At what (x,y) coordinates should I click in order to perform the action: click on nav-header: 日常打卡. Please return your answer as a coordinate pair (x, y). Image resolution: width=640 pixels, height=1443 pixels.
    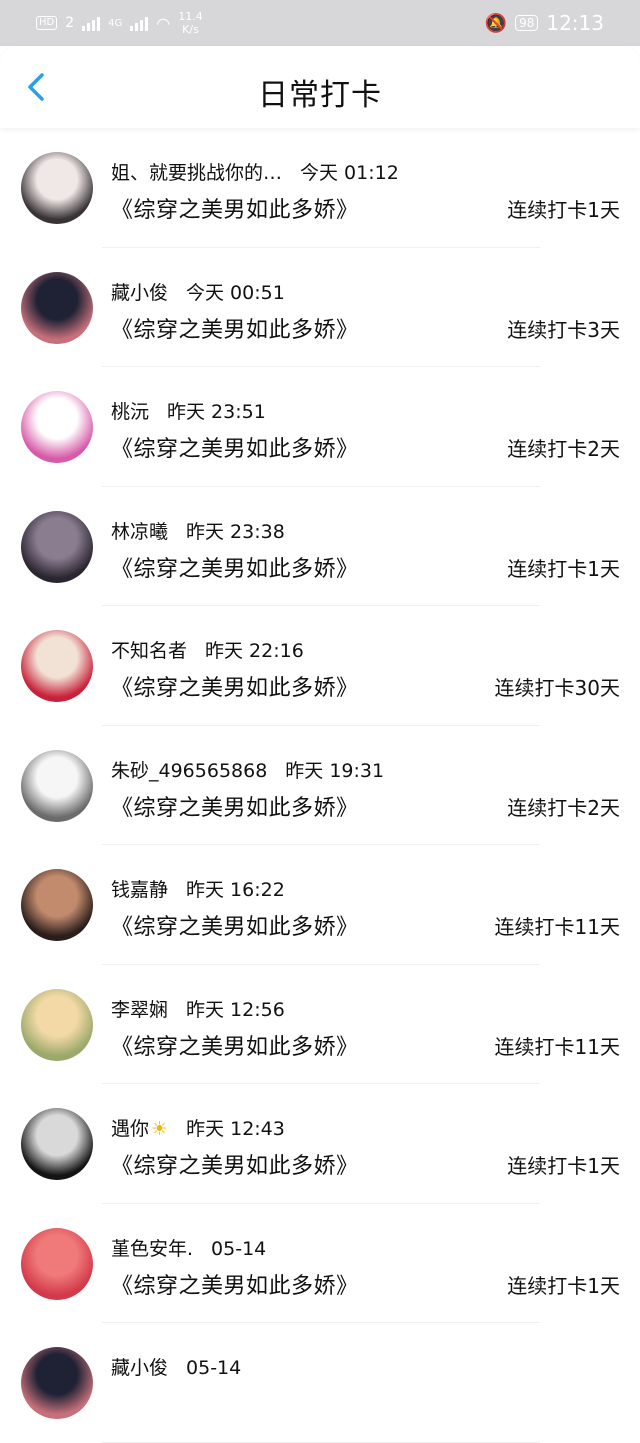
    Looking at the image, I should click on (320, 87).